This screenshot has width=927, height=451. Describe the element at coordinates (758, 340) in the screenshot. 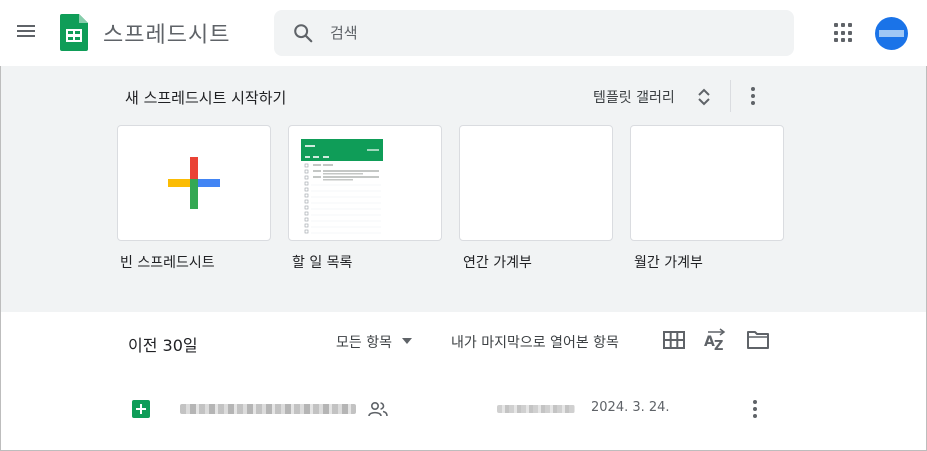

I see `folder-icon` at that location.